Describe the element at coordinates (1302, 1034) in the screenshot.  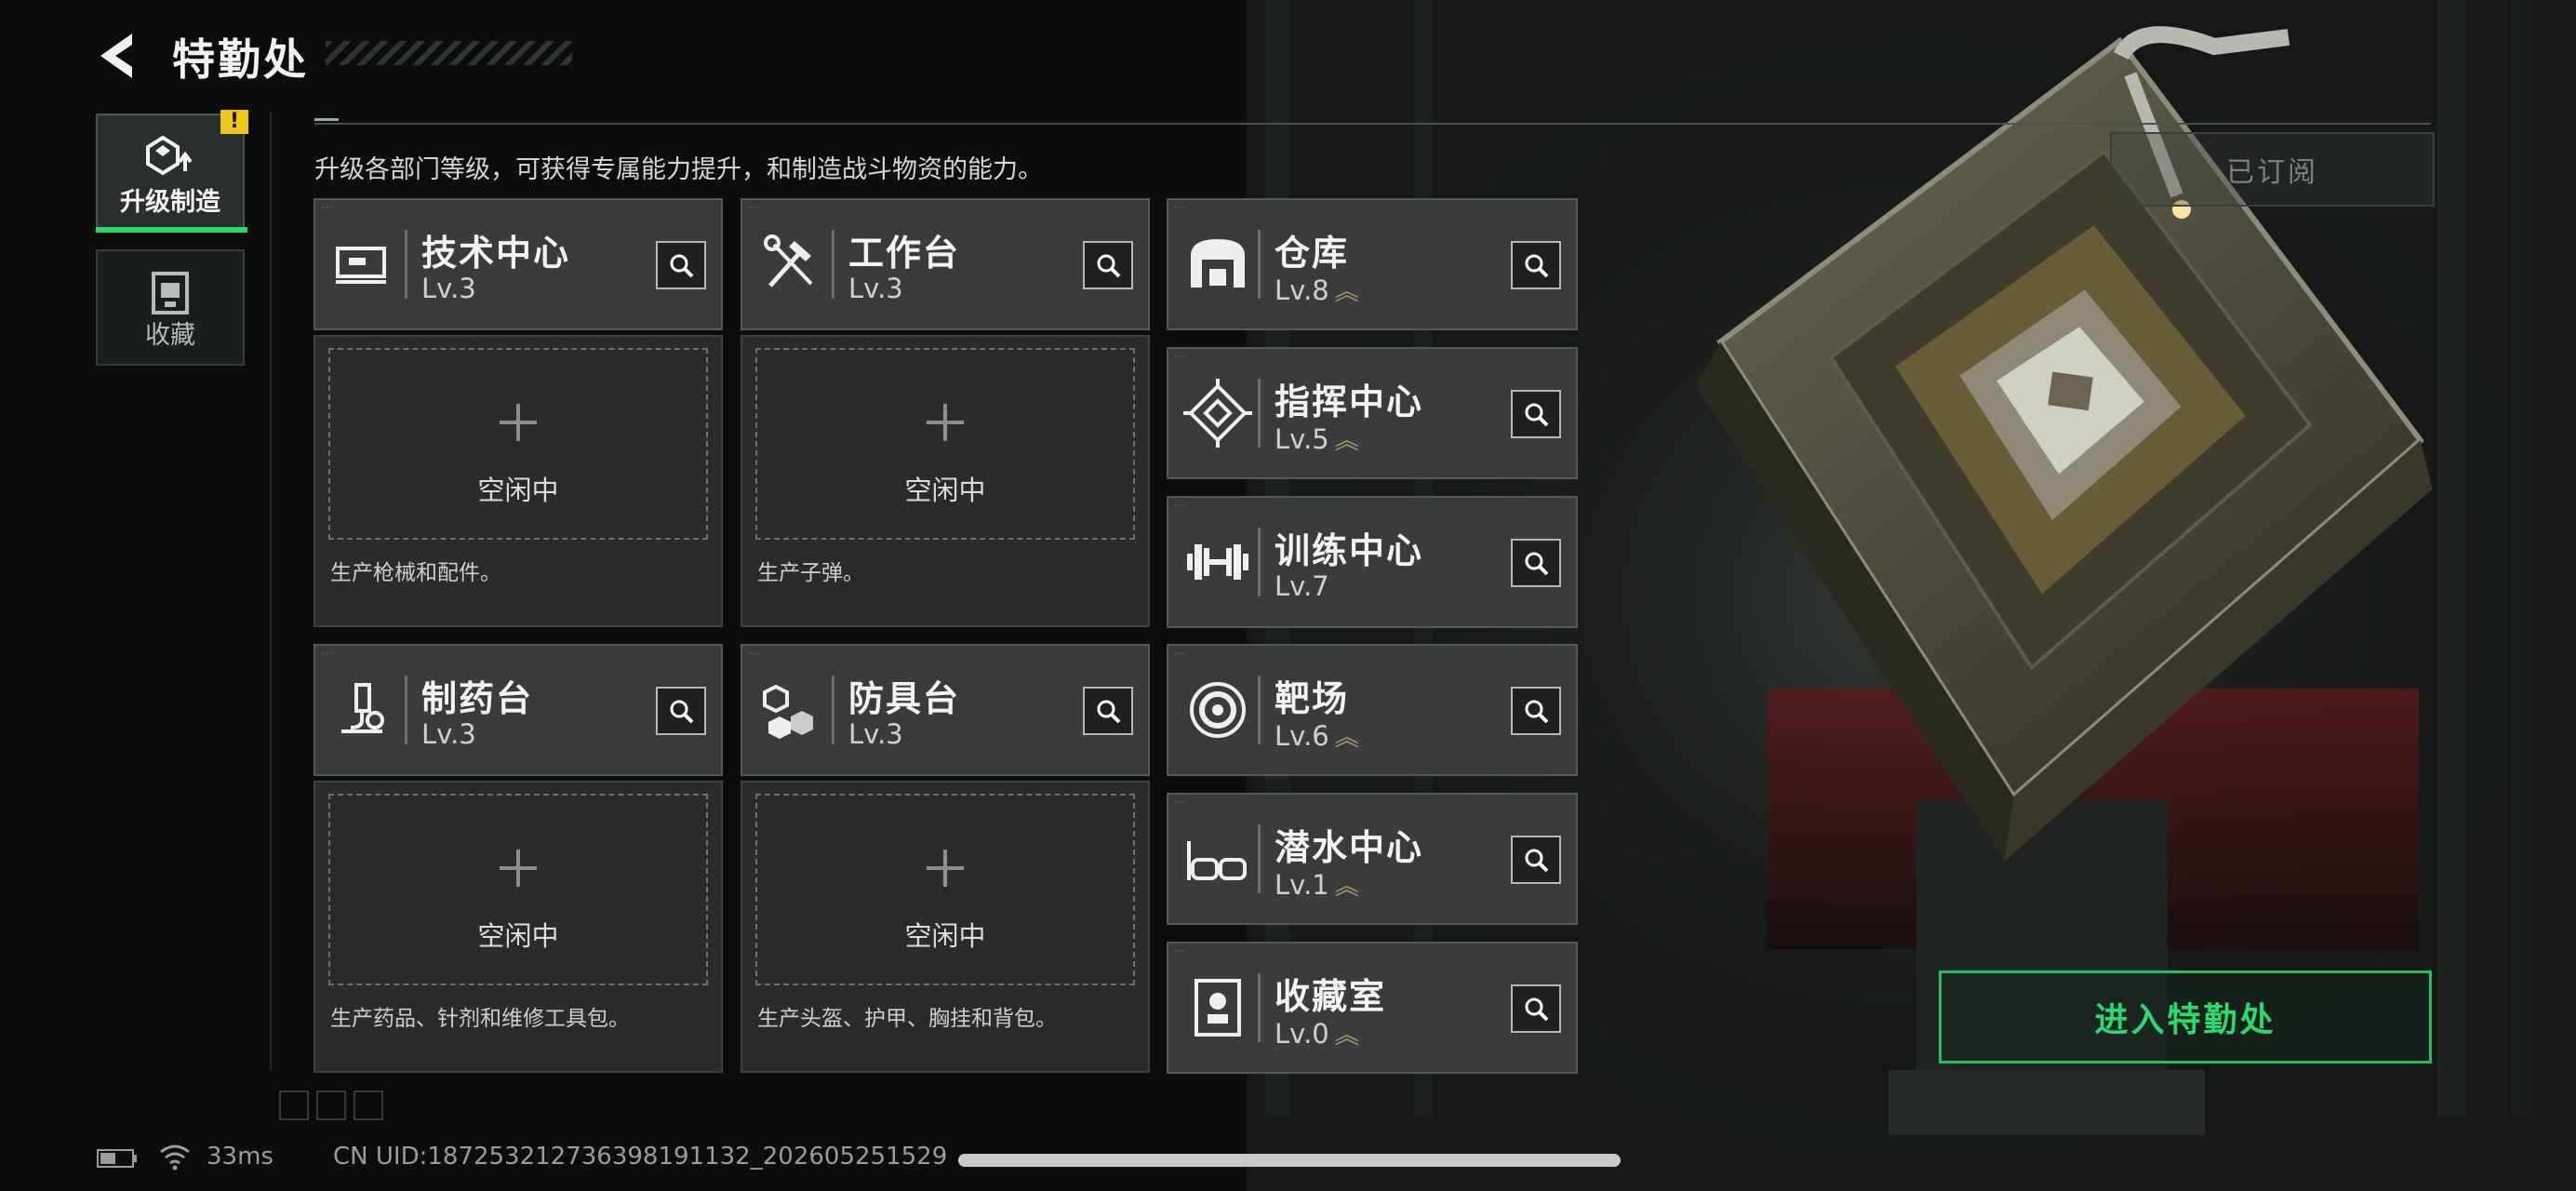
I see `level-text: Lv.0` at that location.